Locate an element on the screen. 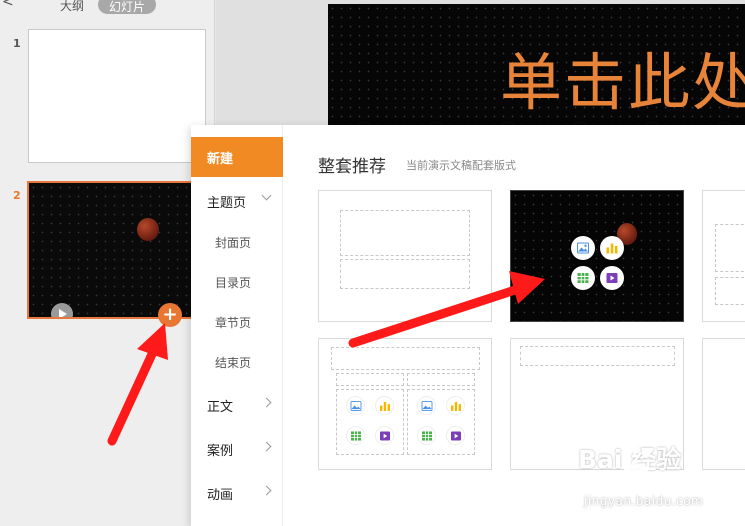 The width and height of the screenshot is (745, 526). tab-slides: 幻灯片 is located at coordinates (127, 7).